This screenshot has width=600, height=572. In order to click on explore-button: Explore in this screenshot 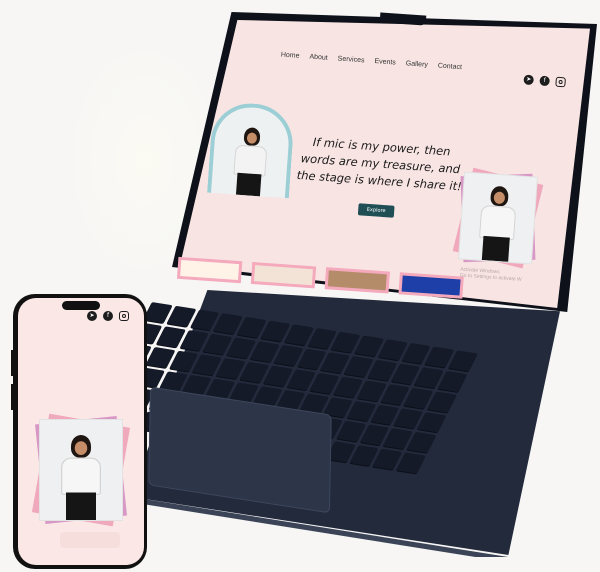, I will do `click(376, 210)`.